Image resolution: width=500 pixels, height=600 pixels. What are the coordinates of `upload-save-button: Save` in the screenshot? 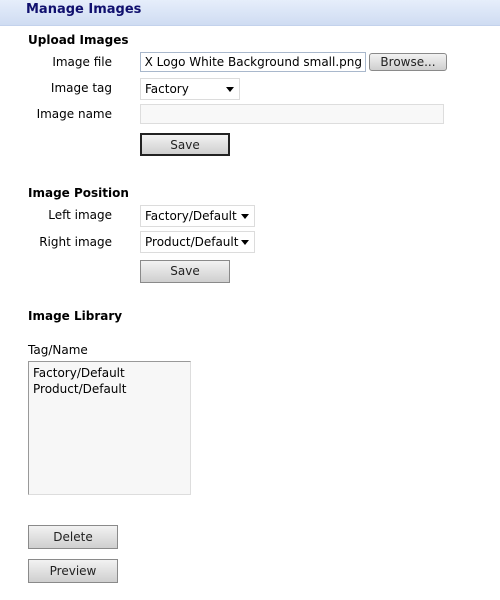 It's located at (185, 144).